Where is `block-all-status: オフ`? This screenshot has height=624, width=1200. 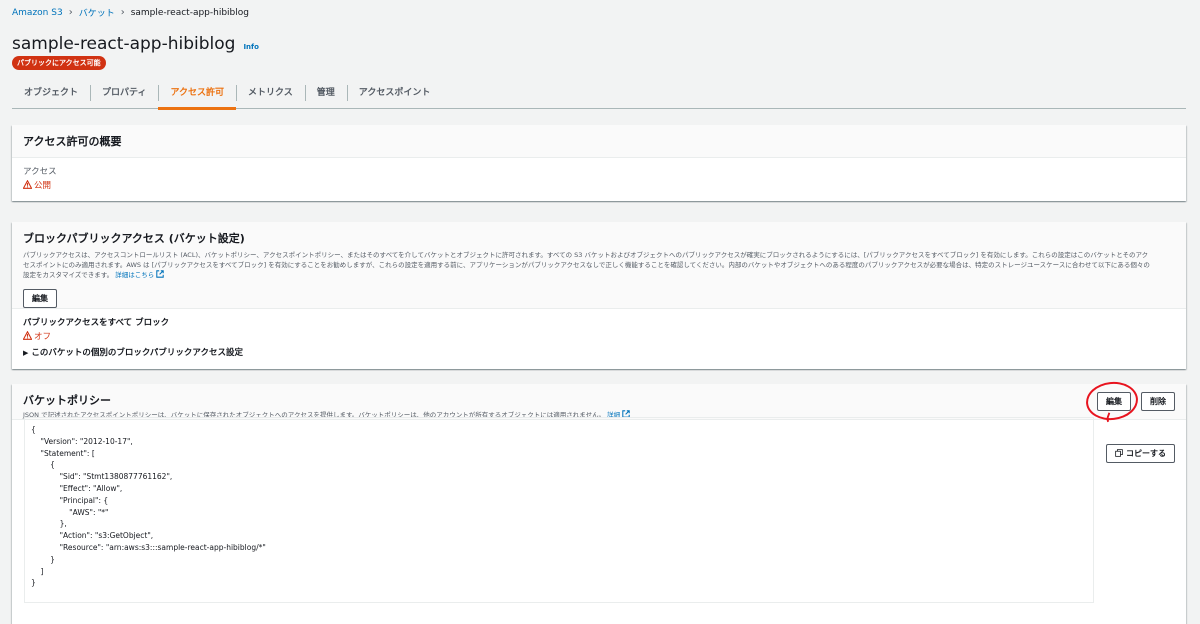
block-all-status: オフ is located at coordinates (599, 336).